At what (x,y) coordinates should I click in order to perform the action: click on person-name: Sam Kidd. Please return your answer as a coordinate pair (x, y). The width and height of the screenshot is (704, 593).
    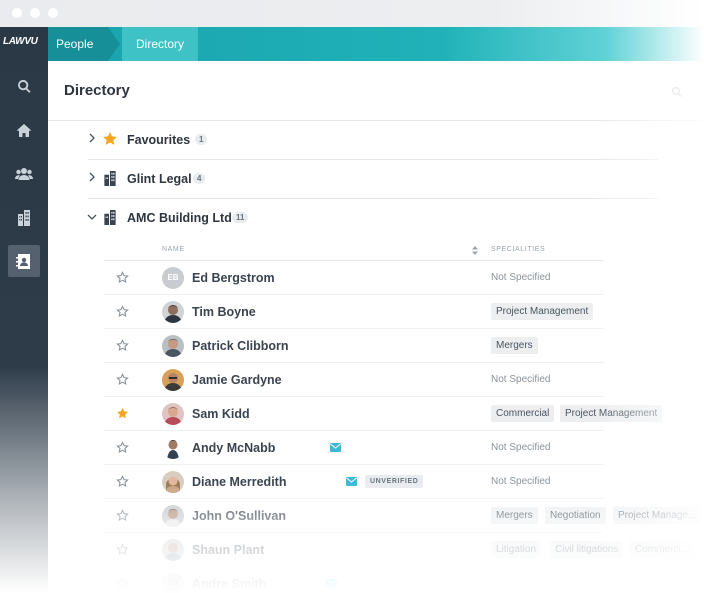
    Looking at the image, I should click on (221, 414).